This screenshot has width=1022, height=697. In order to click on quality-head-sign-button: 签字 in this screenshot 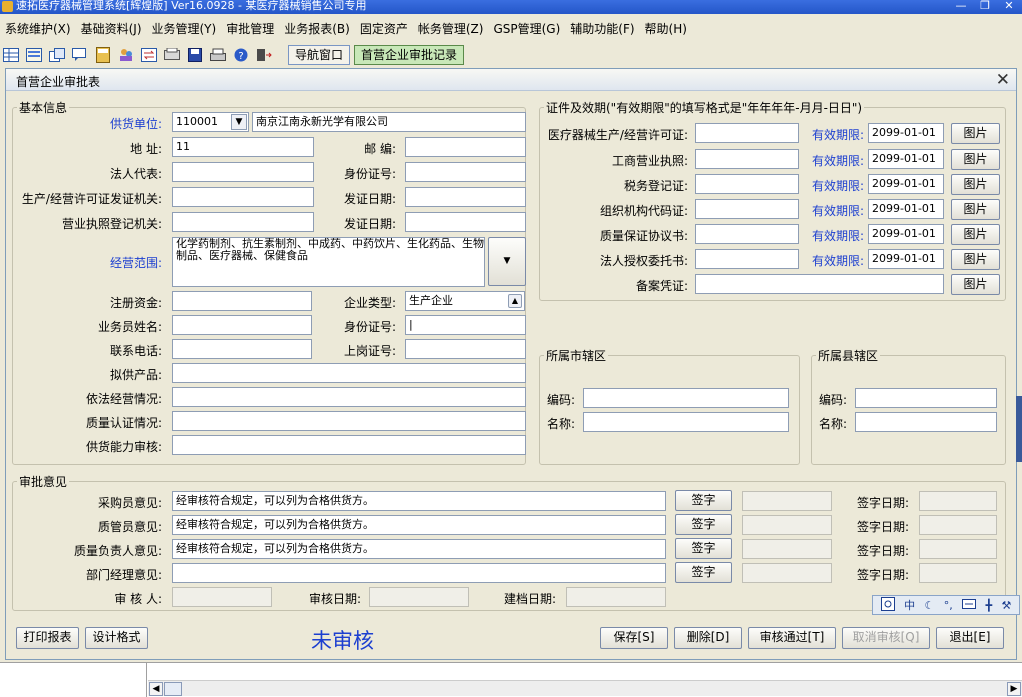, I will do `click(703, 548)`.